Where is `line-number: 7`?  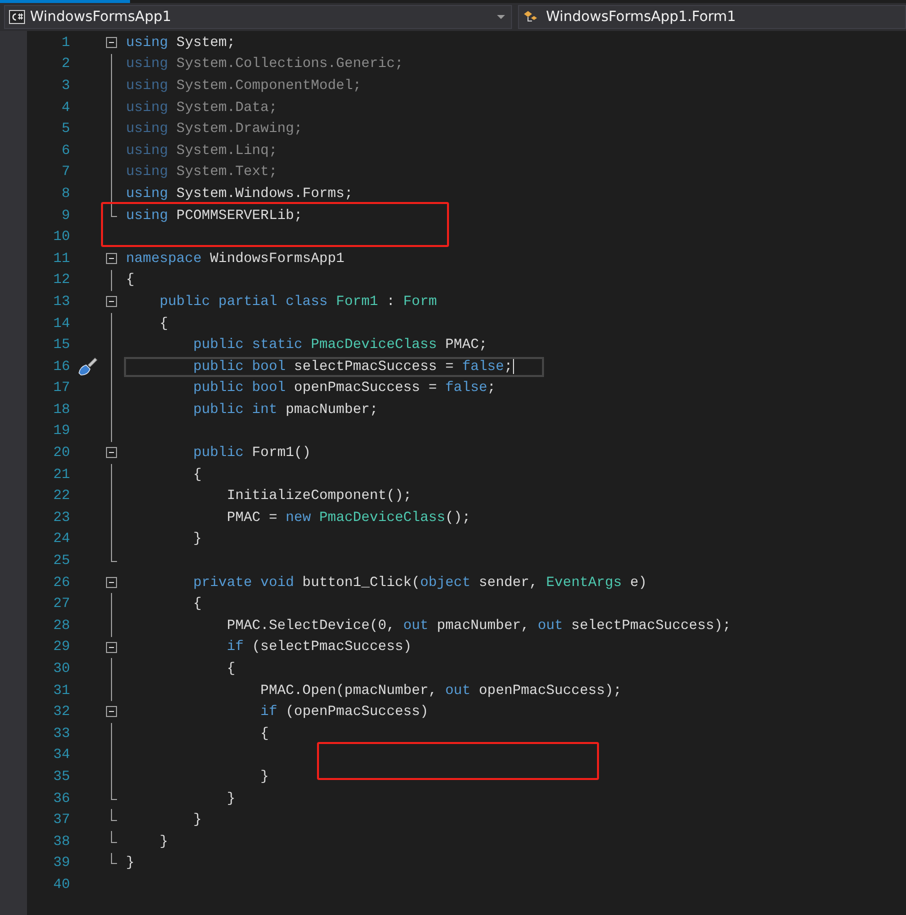 line-number: 7 is located at coordinates (65, 172).